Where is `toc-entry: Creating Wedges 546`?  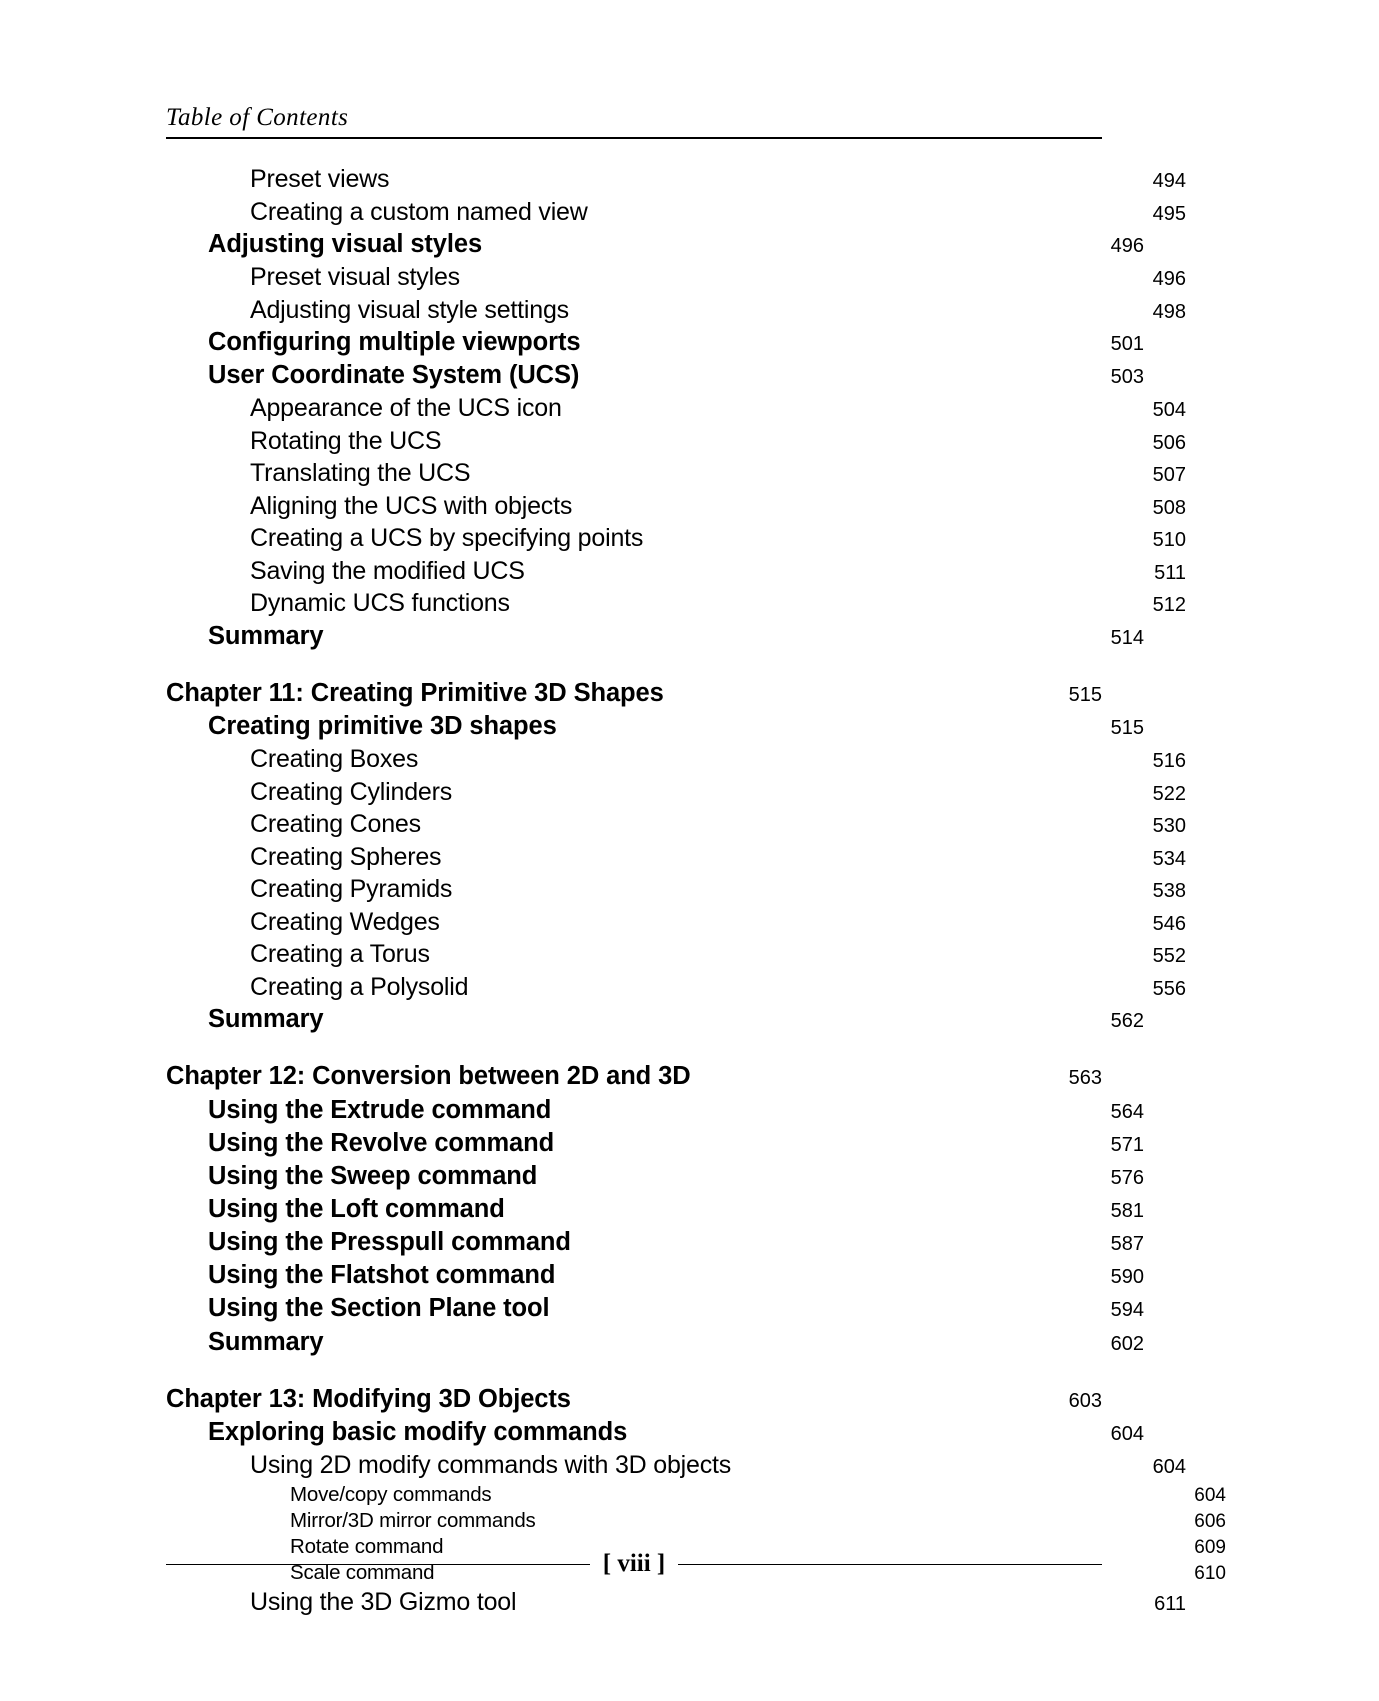
toc-entry: Creating Wedges 546 is located at coordinates (676, 922).